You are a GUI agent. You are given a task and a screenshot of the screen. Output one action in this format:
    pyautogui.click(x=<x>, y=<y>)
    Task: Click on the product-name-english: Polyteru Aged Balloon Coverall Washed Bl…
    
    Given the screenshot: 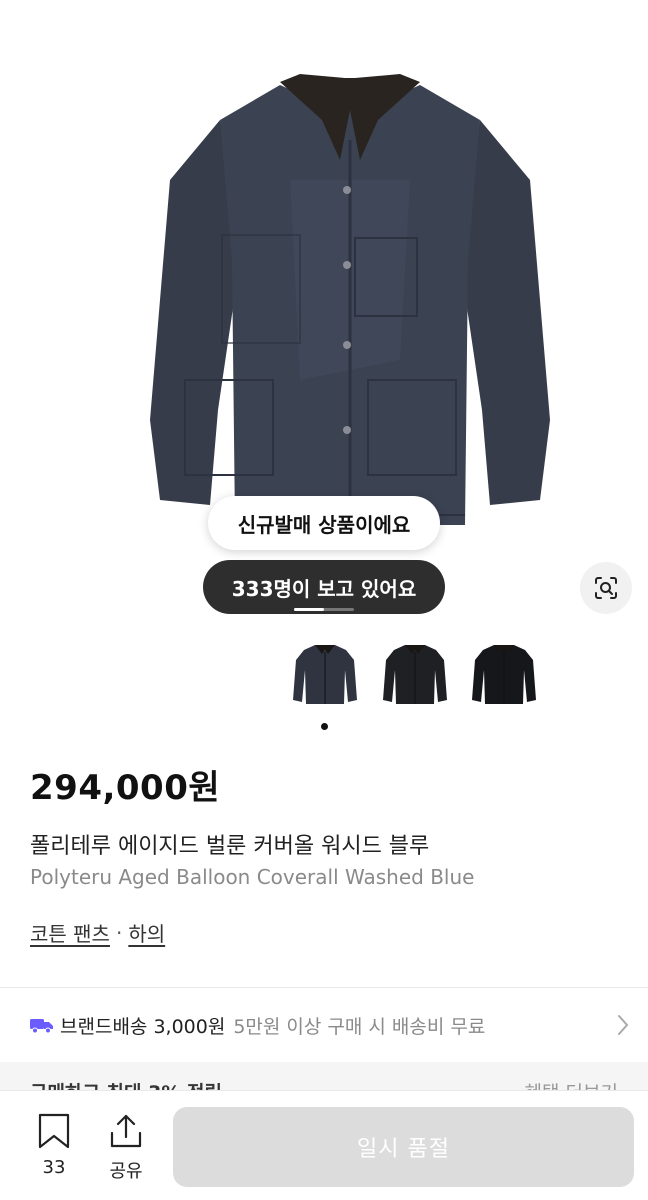 What is the action you would take?
    pyautogui.click(x=252, y=877)
    